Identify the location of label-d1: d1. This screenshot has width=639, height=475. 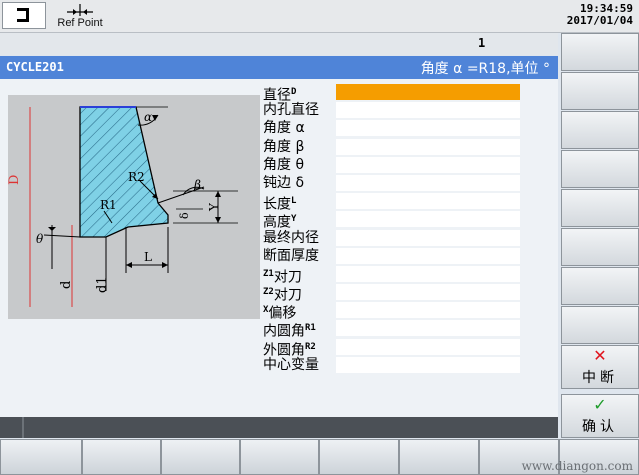
(102, 284).